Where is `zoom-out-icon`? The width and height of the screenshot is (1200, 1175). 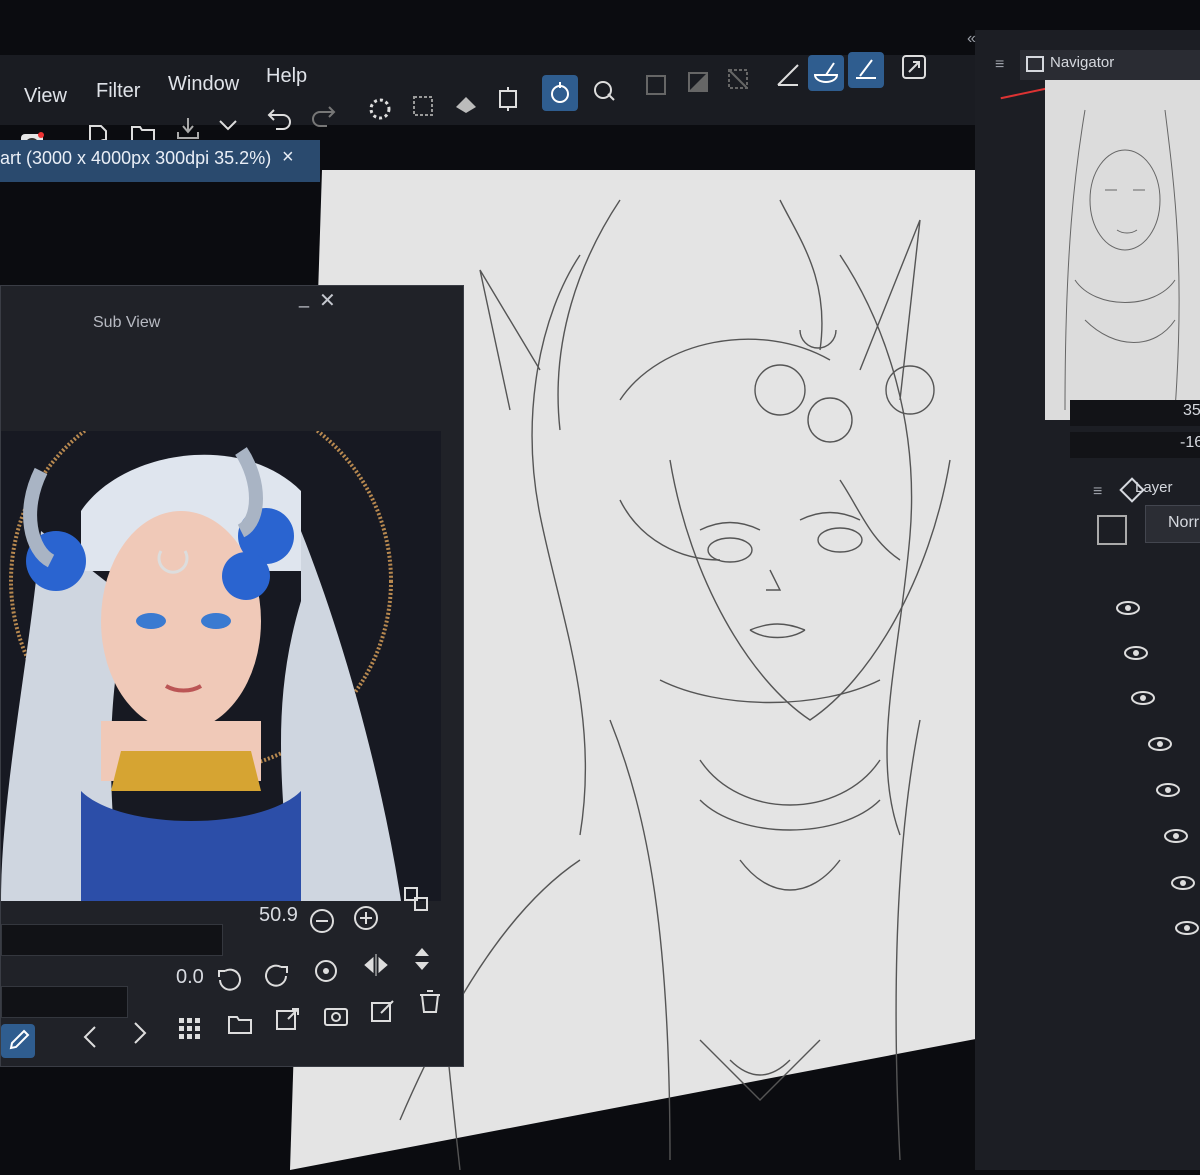
zoom-out-icon is located at coordinates (322, 921).